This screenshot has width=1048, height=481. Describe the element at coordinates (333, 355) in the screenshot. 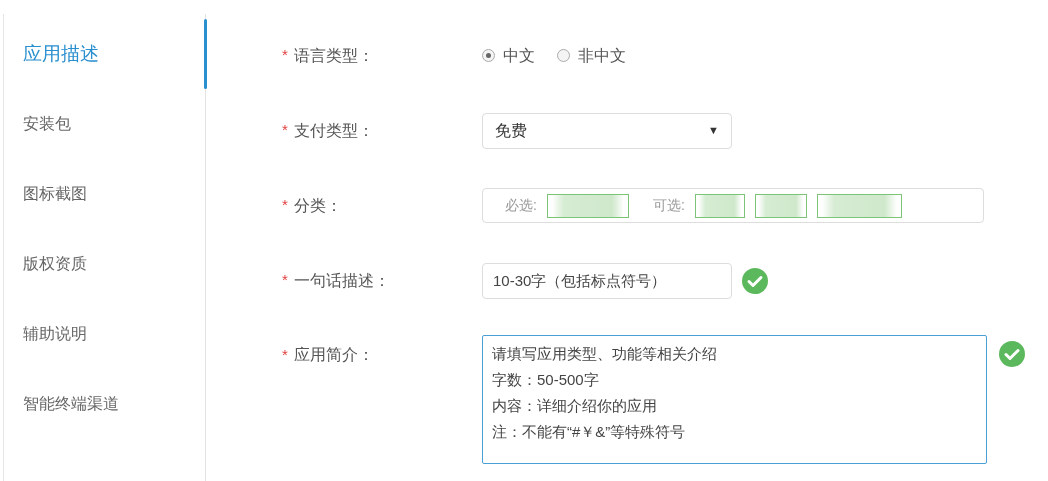

I see `field-label: 应用简介：` at that location.